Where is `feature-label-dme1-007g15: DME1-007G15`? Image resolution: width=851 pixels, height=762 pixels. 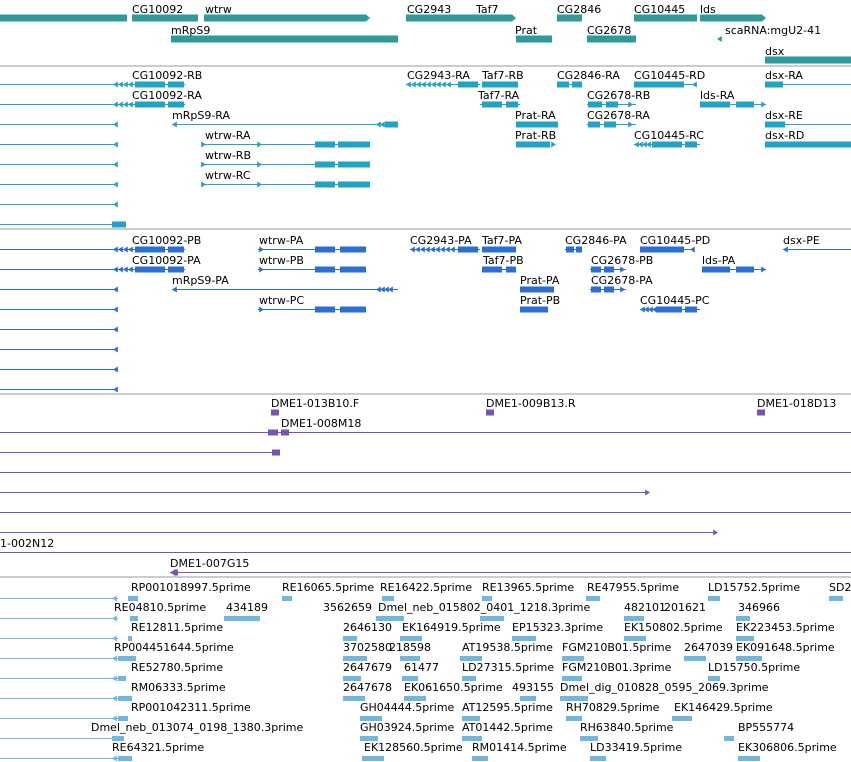
feature-label-dme1-007g15: DME1-007G15 is located at coordinates (209, 563).